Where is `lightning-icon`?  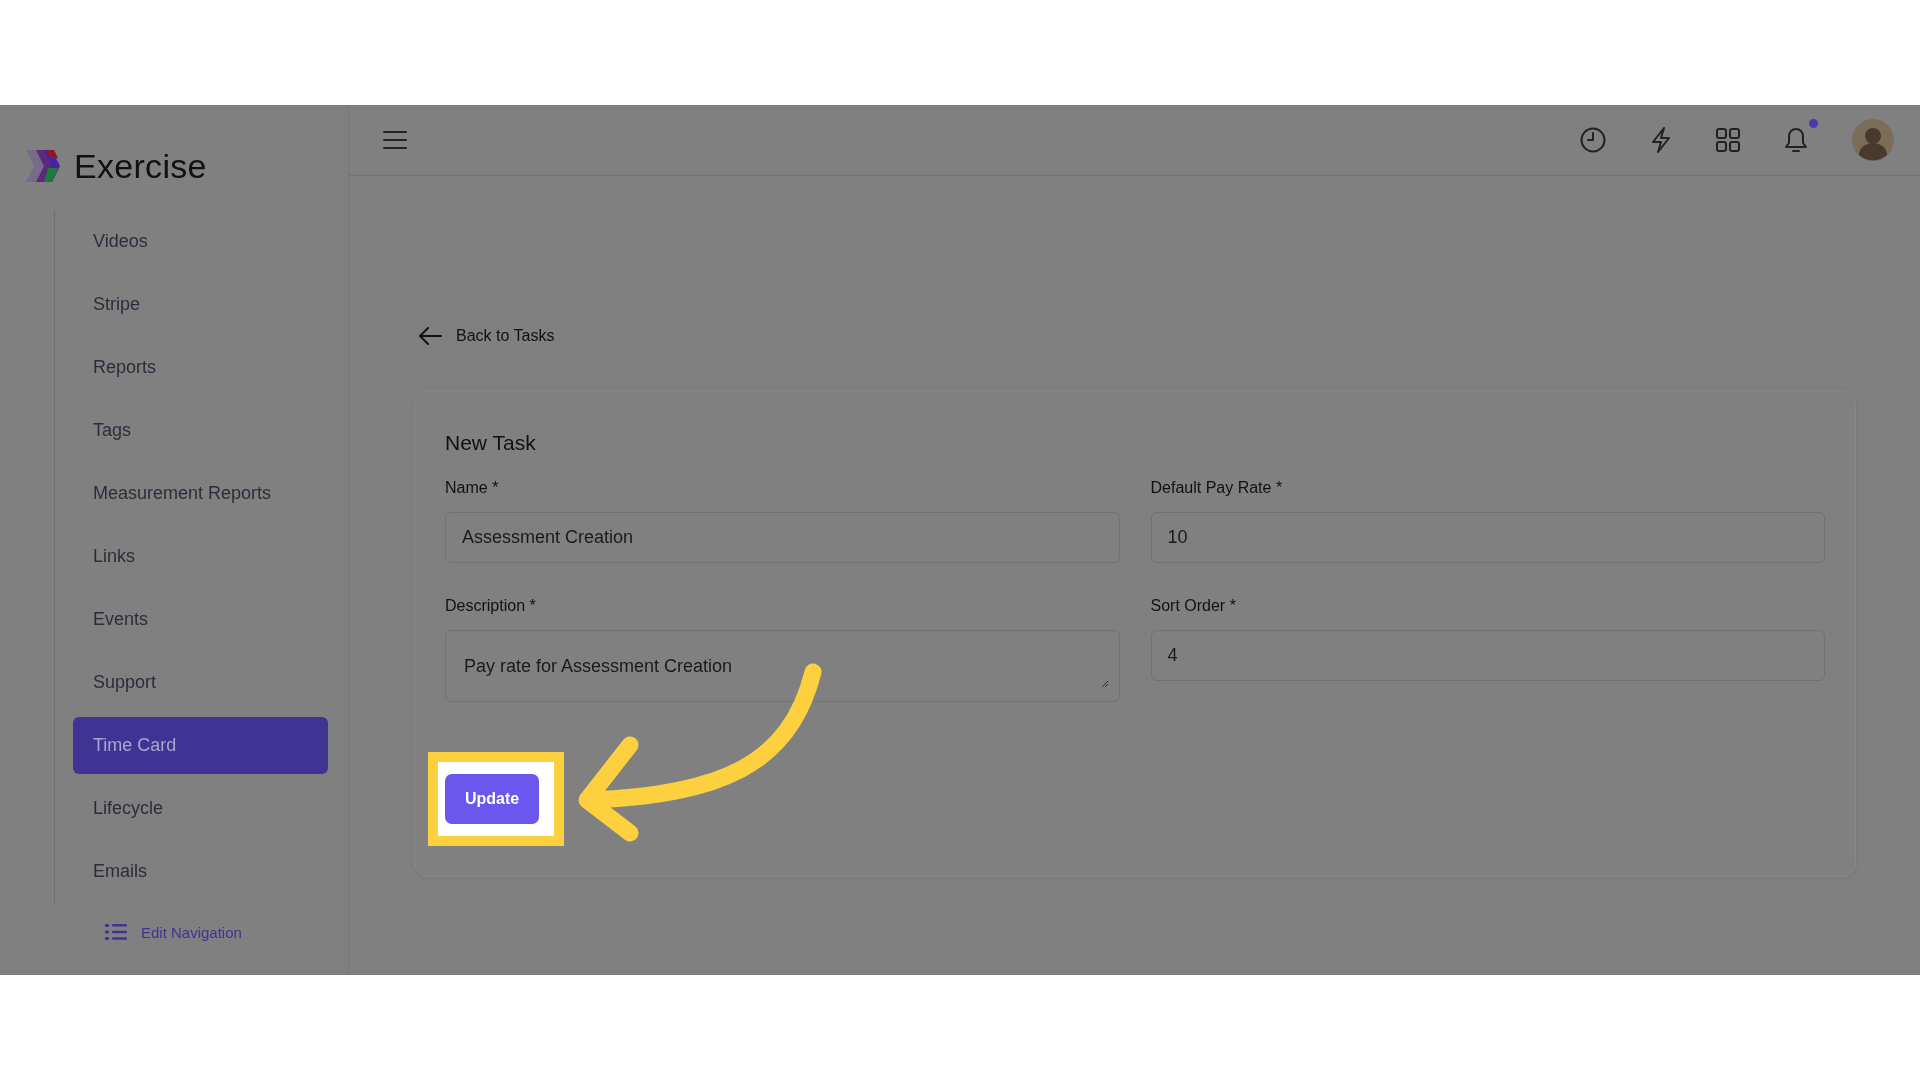
lightning-icon is located at coordinates (1661, 140).